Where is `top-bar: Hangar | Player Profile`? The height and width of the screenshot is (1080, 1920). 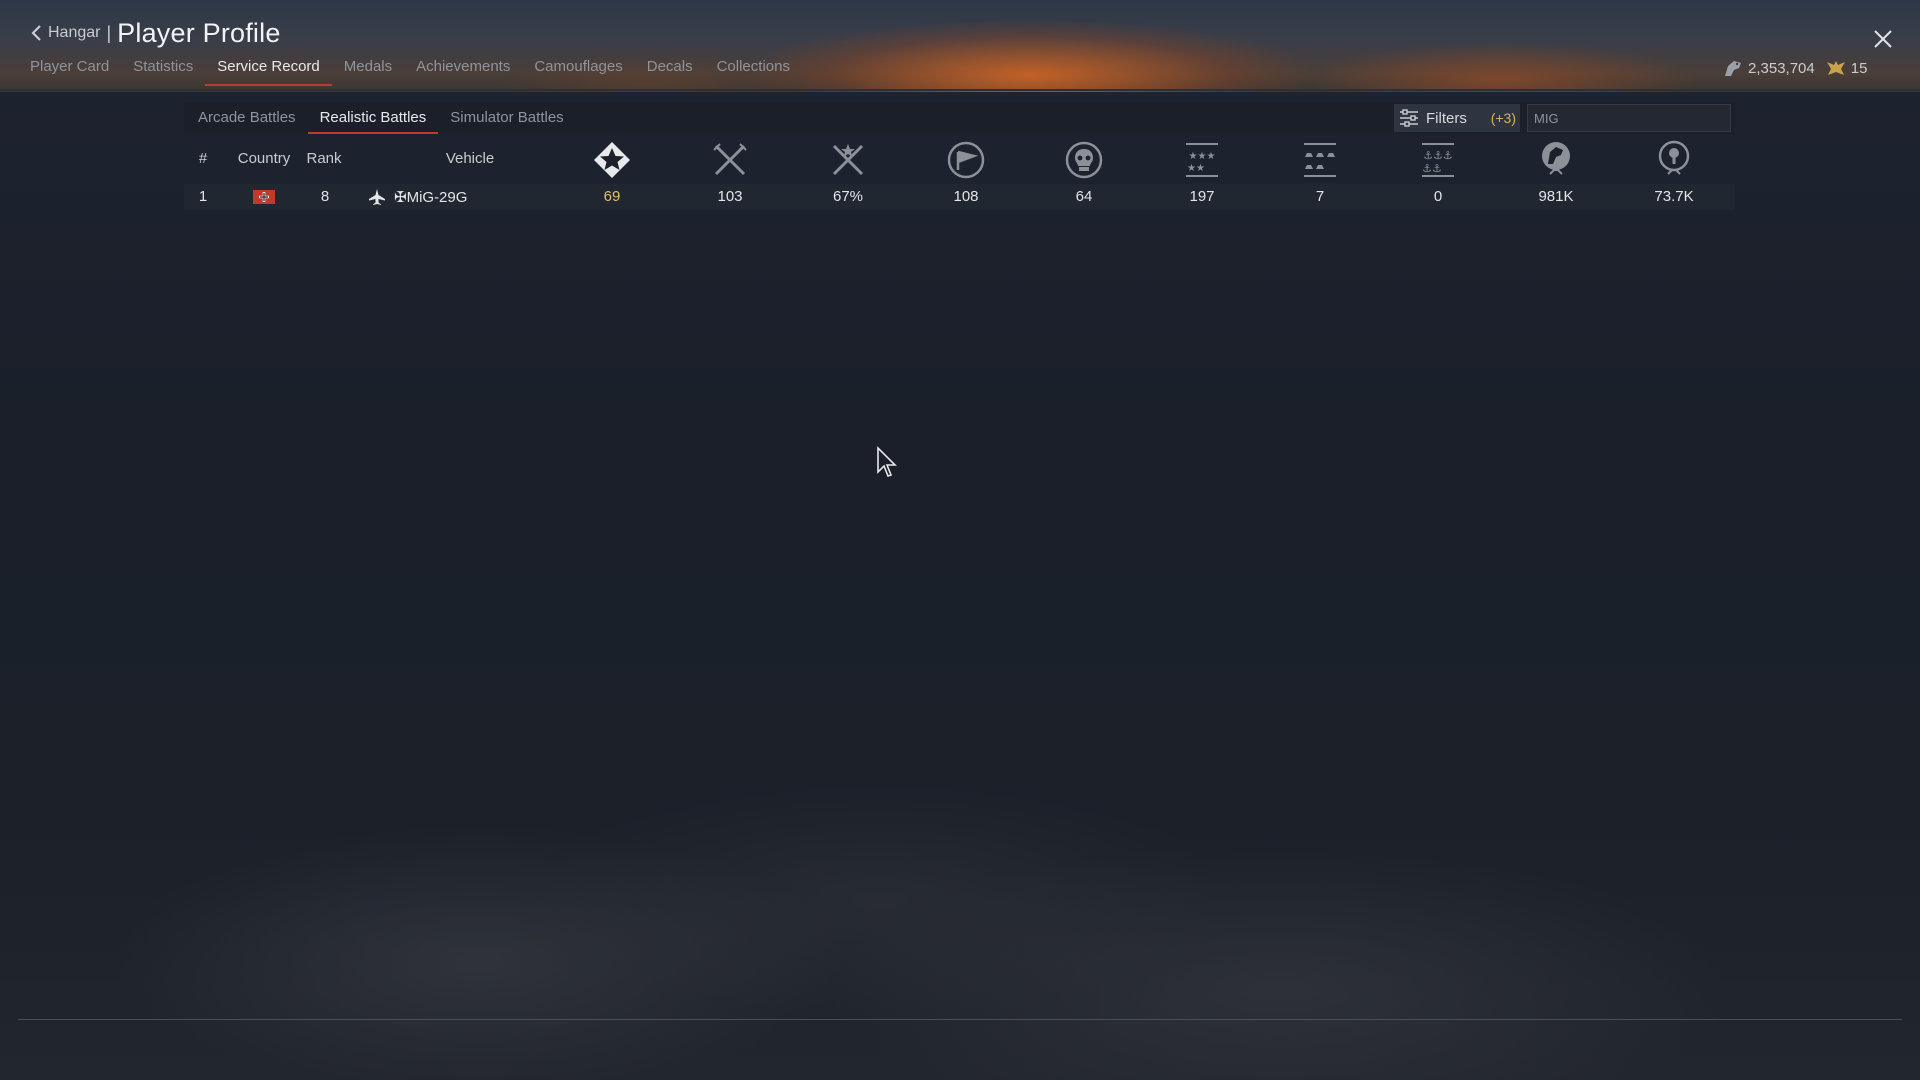
top-bar: Hangar | Player Profile is located at coordinates (155, 33).